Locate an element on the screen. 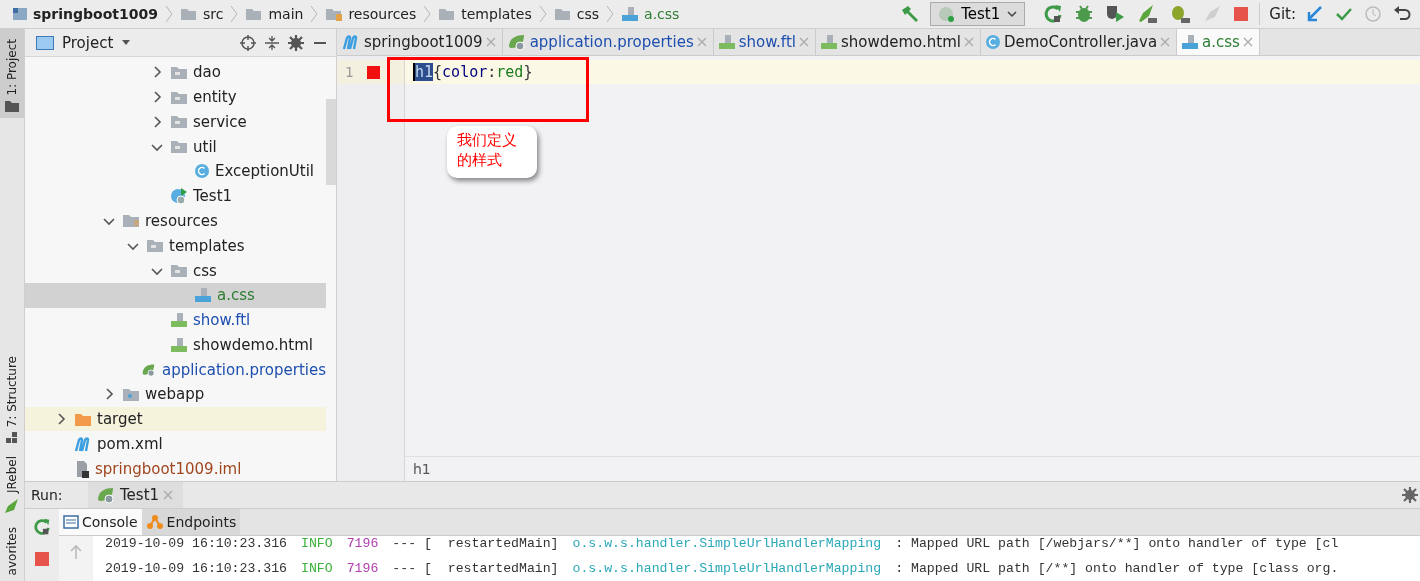  code-token: color is located at coordinates (465, 72).